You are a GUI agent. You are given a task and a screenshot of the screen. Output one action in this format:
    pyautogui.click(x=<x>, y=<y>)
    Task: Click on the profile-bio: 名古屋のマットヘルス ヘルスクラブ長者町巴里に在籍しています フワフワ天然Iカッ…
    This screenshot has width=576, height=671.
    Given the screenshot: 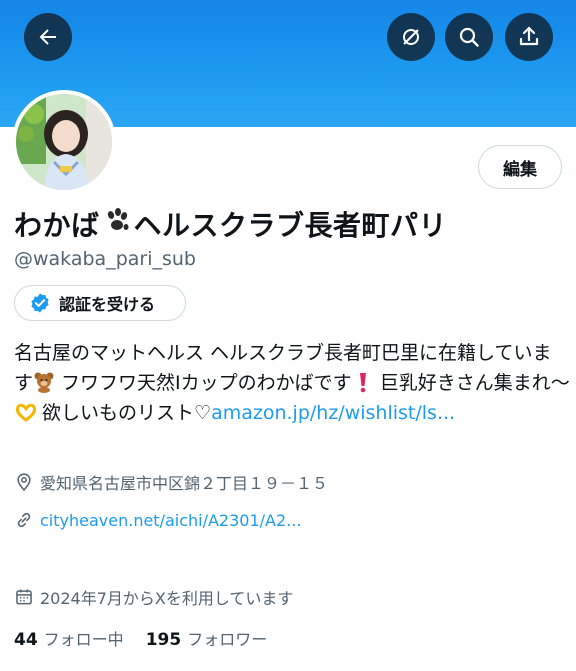 What is the action you would take?
    pyautogui.click(x=292, y=383)
    